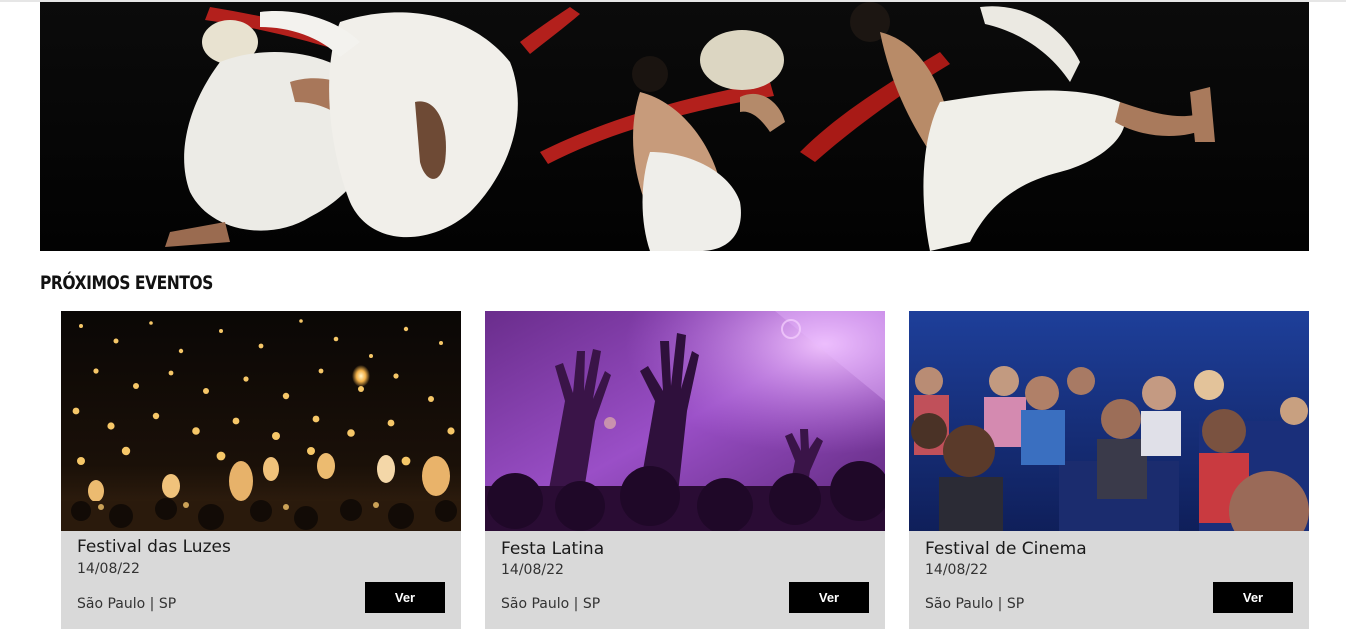  What do you see at coordinates (1109, 421) in the screenshot?
I see `event-image-cinema-audience` at bounding box center [1109, 421].